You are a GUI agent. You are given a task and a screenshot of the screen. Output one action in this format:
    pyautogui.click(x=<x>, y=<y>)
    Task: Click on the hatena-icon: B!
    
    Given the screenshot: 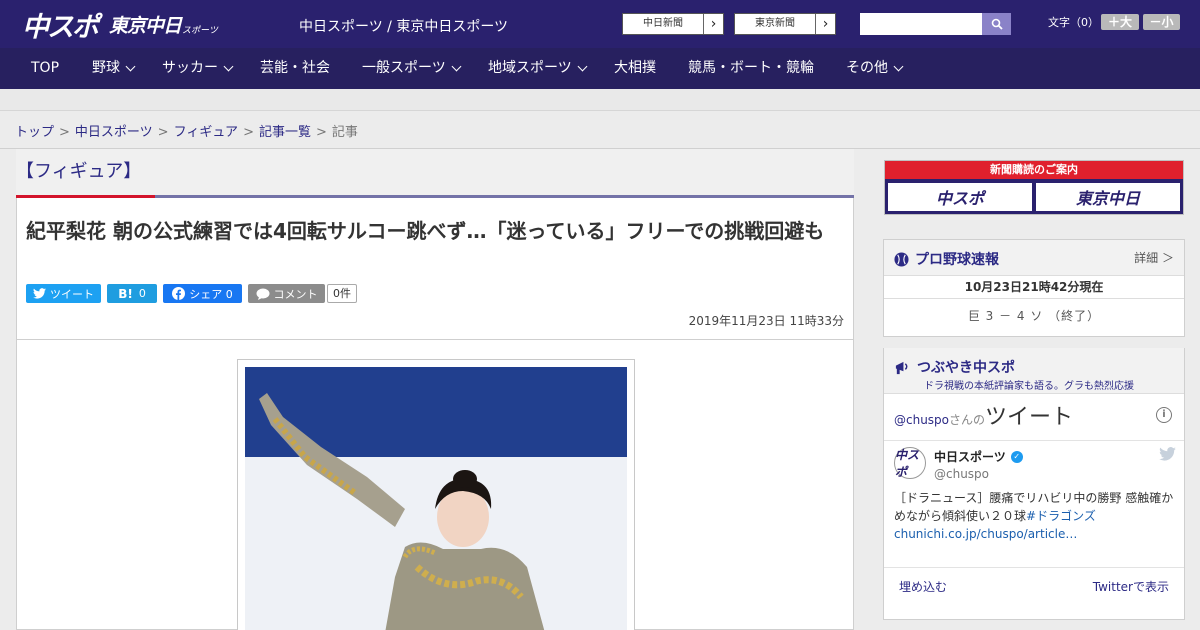 What is the action you would take?
    pyautogui.click(x=125, y=293)
    